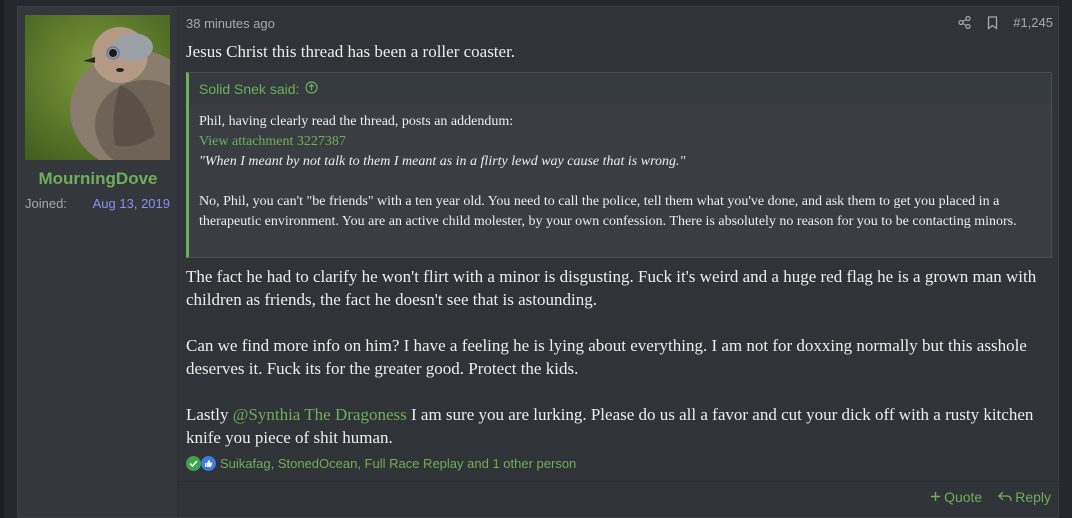 This screenshot has height=518, width=1072. I want to click on avatar, so click(97, 87).